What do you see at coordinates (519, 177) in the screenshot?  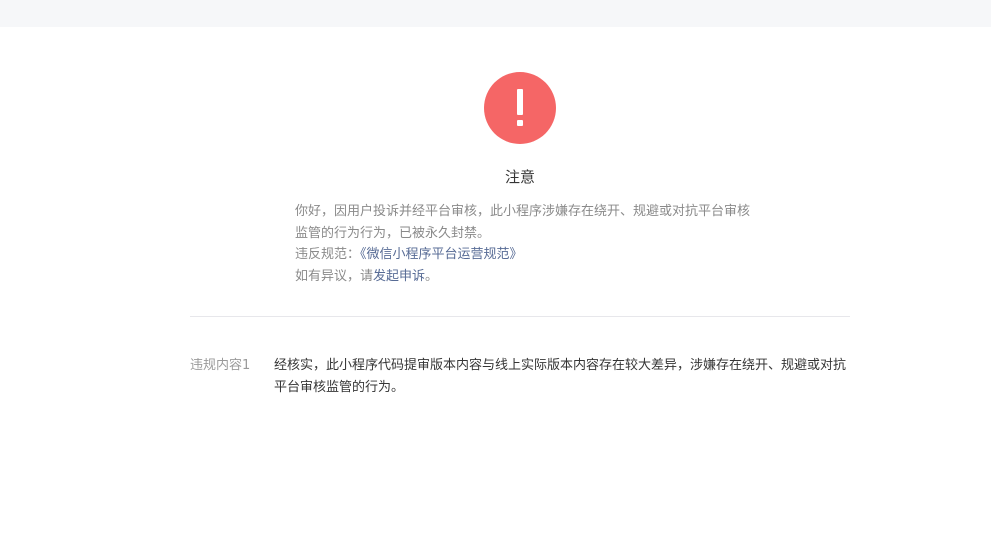 I see `notice-title: 注意` at bounding box center [519, 177].